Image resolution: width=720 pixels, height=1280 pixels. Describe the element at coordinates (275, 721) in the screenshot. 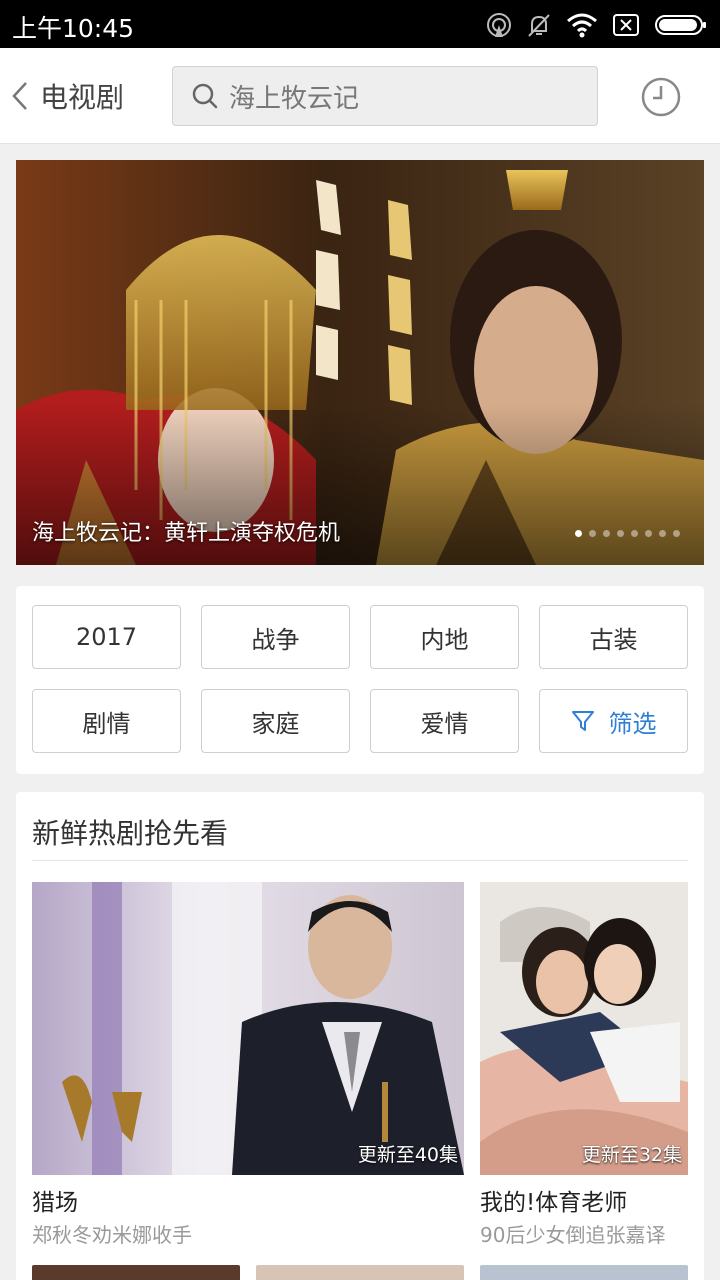

I see `tag-family: 家庭` at that location.